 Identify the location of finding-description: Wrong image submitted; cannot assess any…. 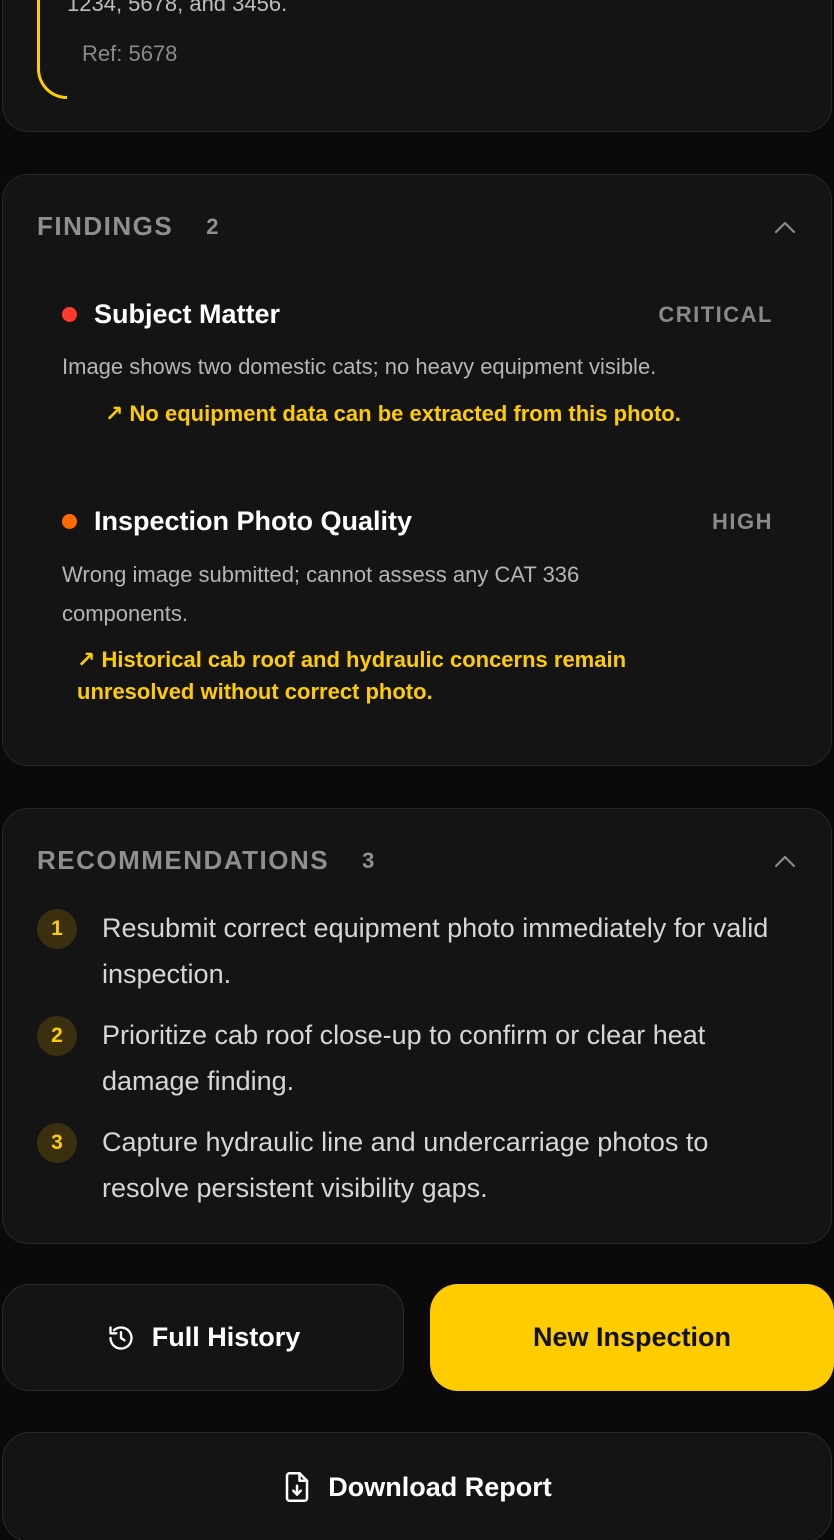
(321, 594).